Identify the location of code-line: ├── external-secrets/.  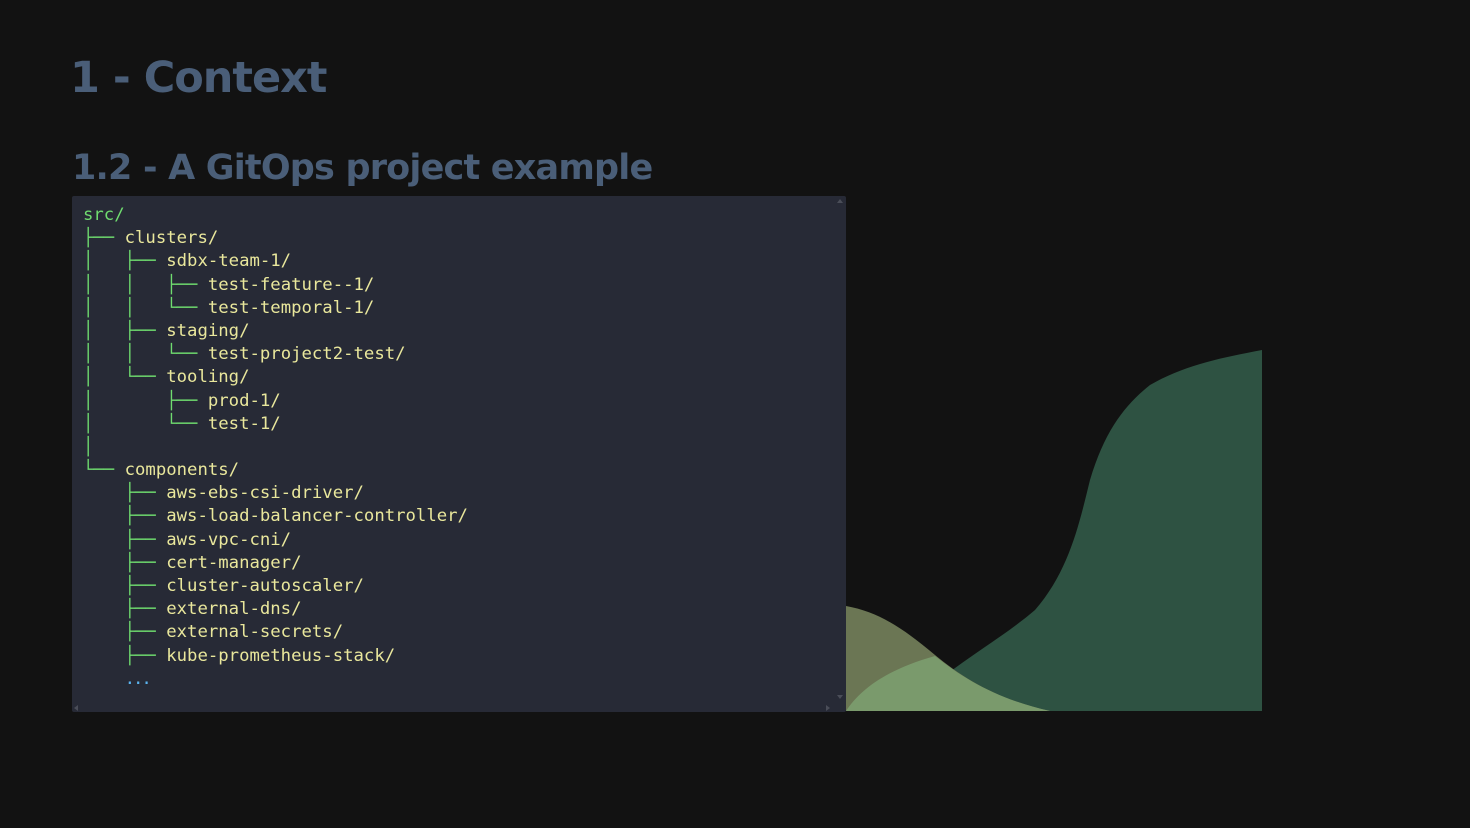
(275, 632).